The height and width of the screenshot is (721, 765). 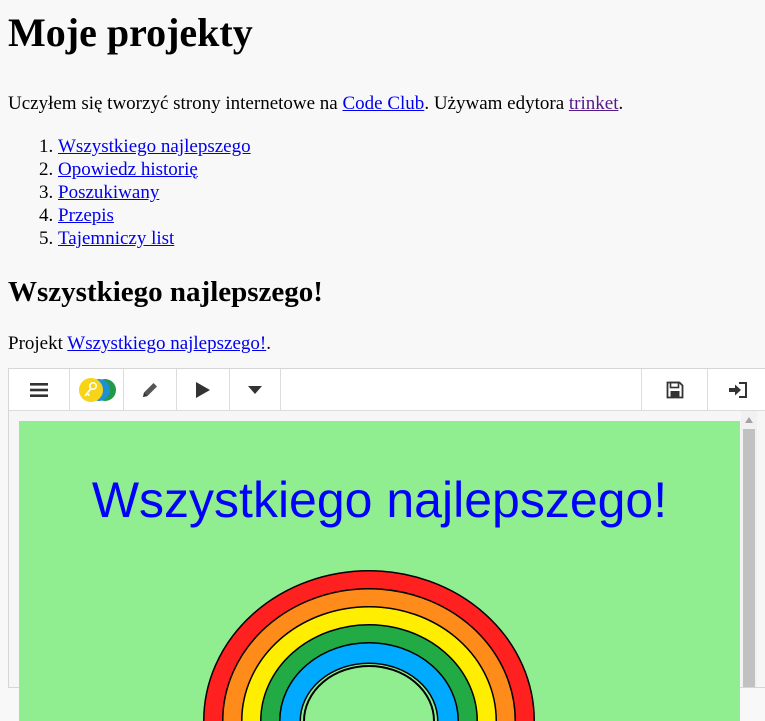 What do you see at coordinates (496, 103) in the screenshot?
I see `intro-text-middle: . Używam edytora` at bounding box center [496, 103].